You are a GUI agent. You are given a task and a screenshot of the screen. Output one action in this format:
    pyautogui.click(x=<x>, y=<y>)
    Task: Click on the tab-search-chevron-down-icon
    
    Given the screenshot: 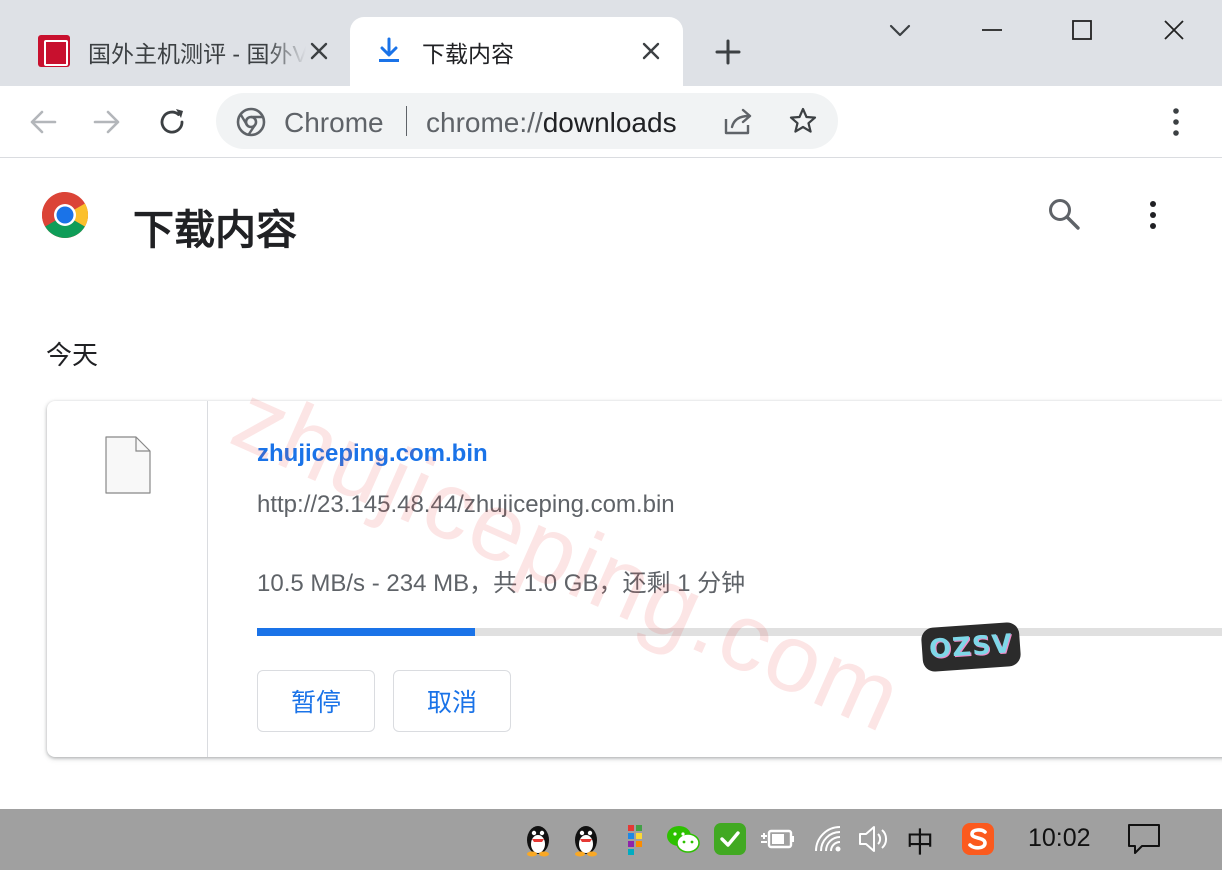 What is the action you would take?
    pyautogui.click(x=900, y=30)
    